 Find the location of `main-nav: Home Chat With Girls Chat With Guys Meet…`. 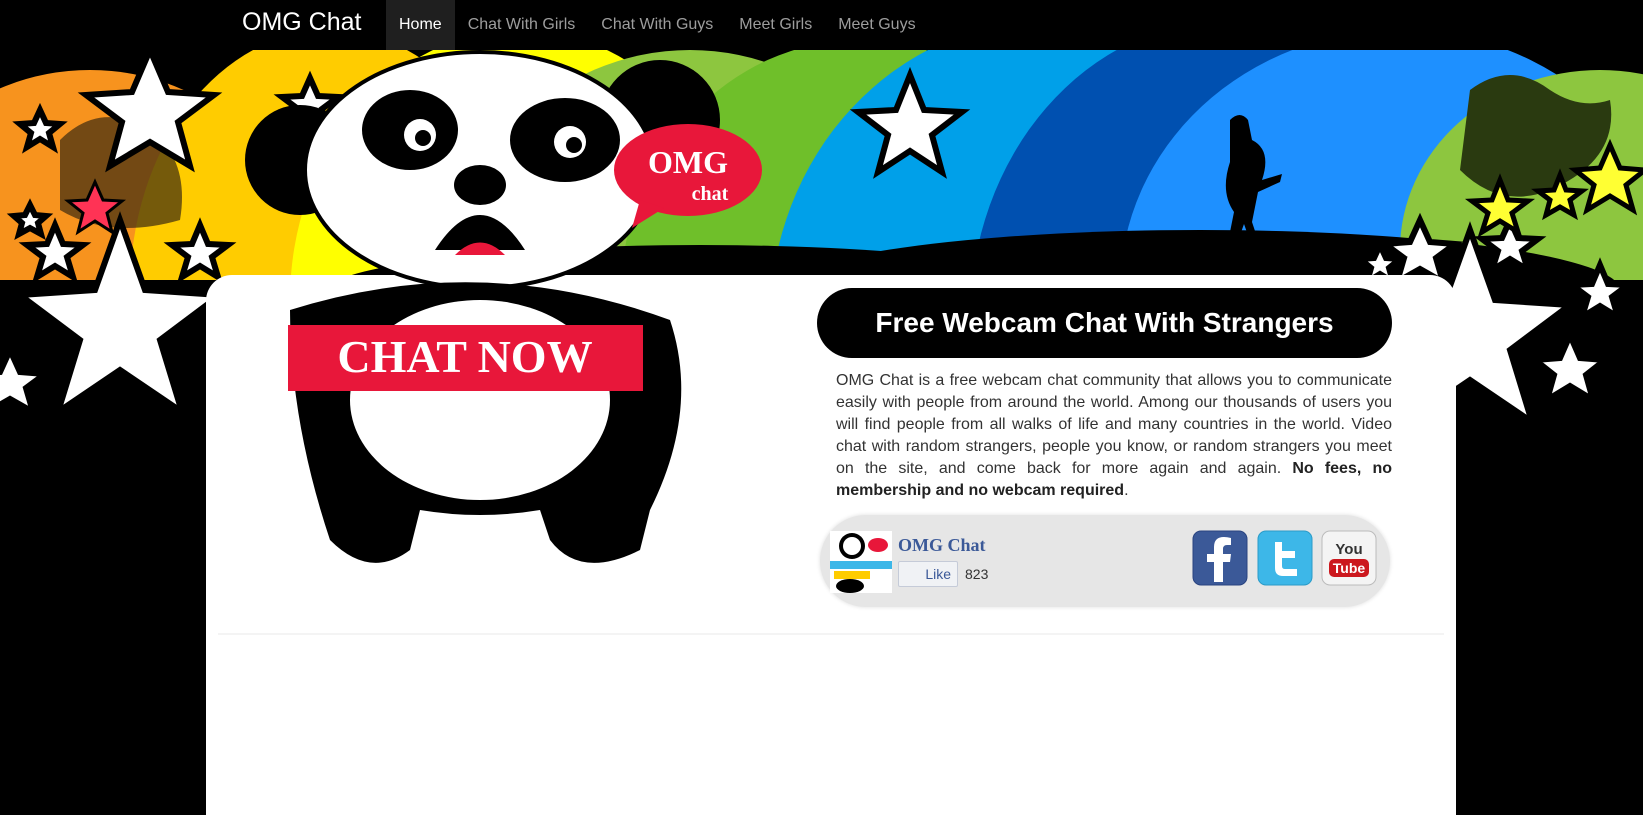

main-nav: Home Chat With Girls Chat With Guys Meet… is located at coordinates (657, 25).